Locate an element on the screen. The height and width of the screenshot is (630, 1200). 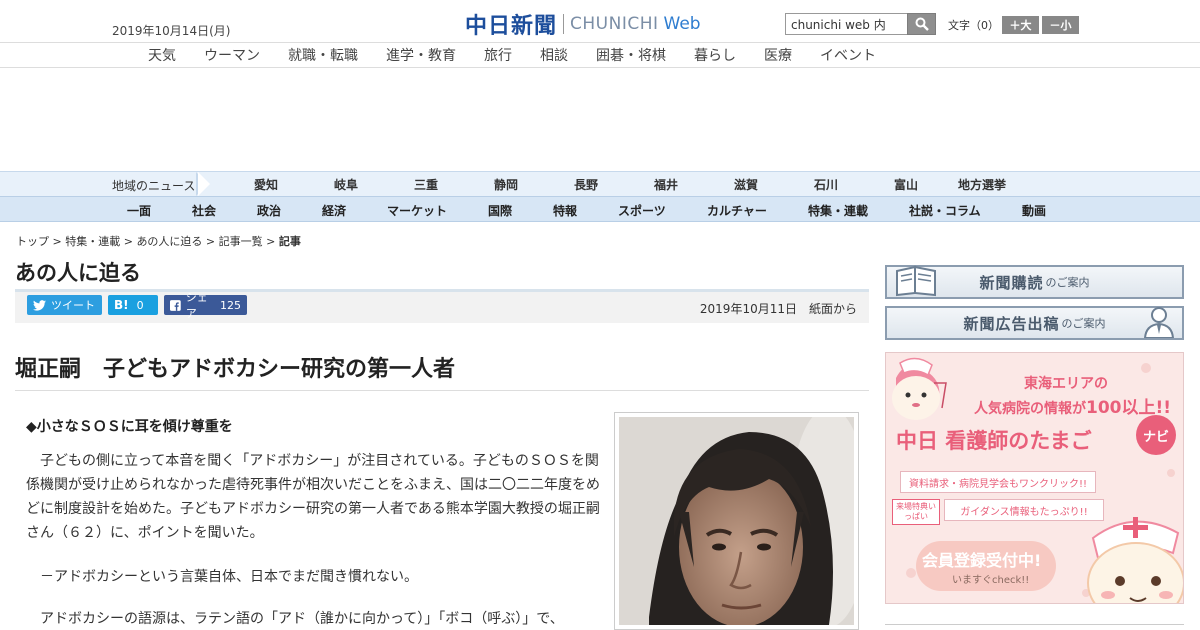
share-bar: ツイート B! 0 シェア 125 2019年10月11日 紙面から is located at coordinates (442, 306).